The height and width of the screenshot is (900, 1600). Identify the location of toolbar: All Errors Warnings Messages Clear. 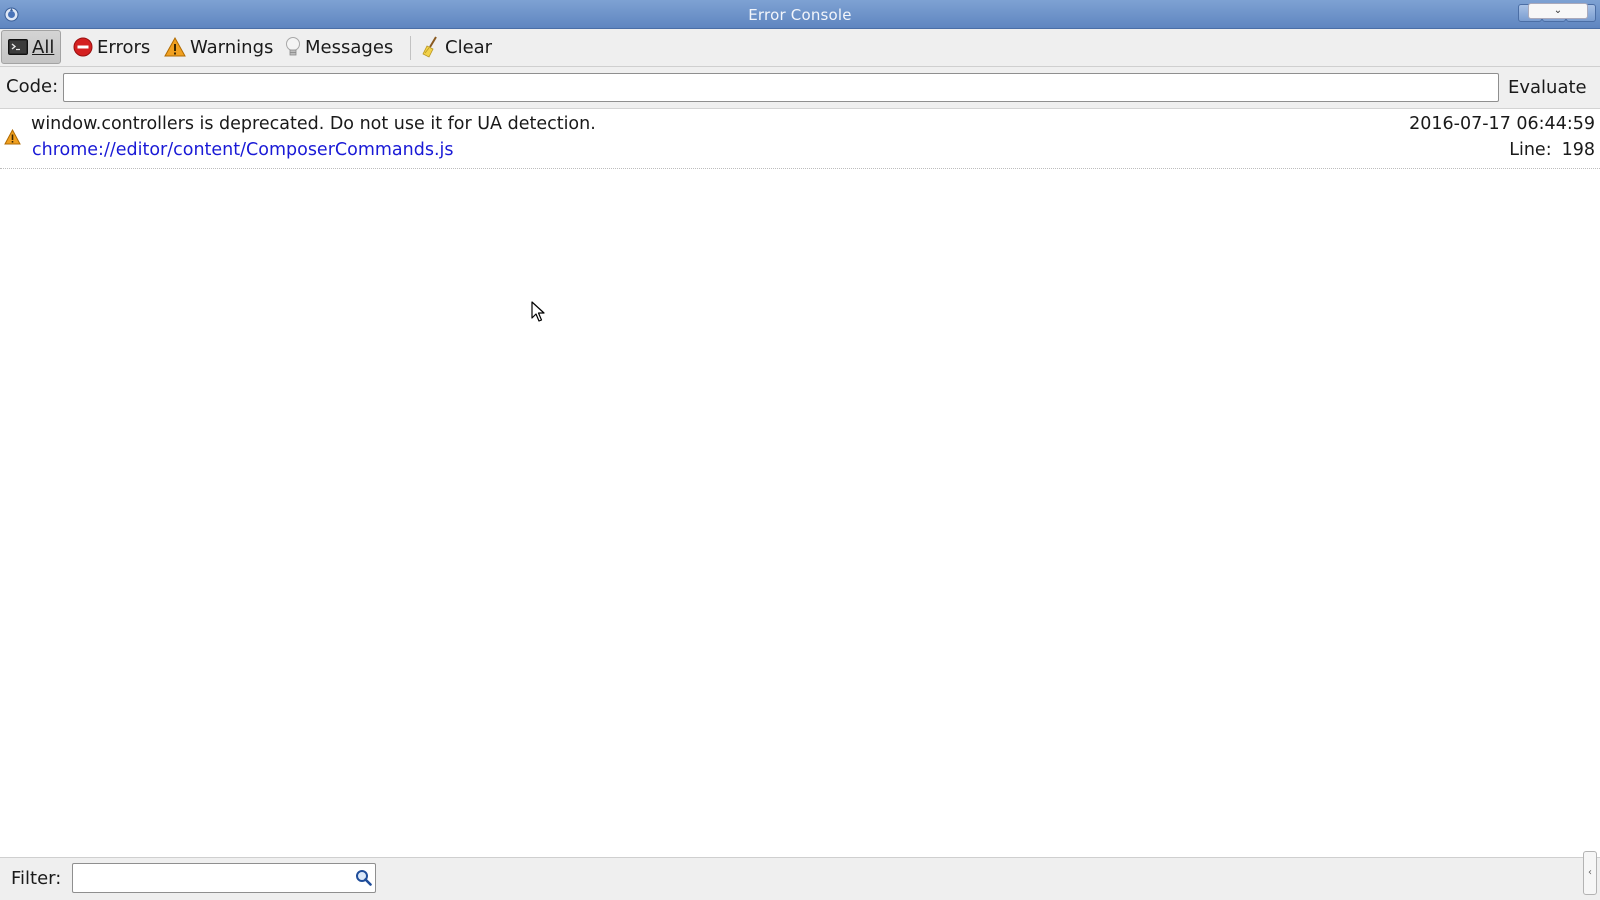
(800, 48).